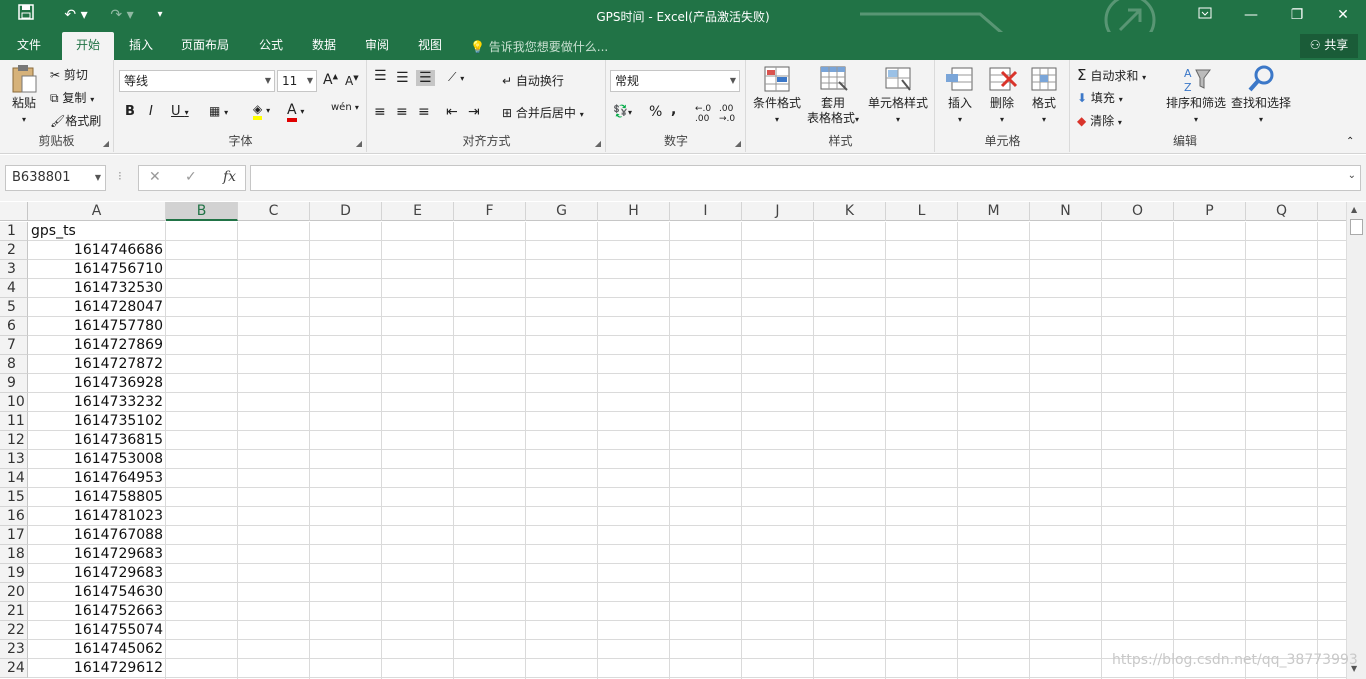 Image resolution: width=1366 pixels, height=679 pixels. What do you see at coordinates (777, 95) in the screenshot?
I see `conditional-formatting-button: 条件格式 ▾` at bounding box center [777, 95].